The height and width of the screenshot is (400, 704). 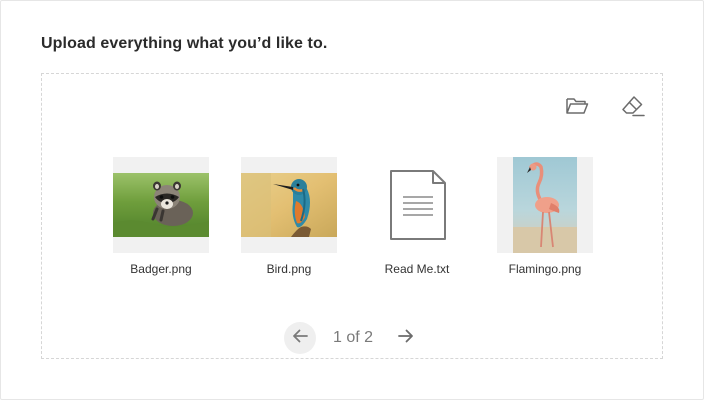 I want to click on badger-image, so click(x=161, y=205).